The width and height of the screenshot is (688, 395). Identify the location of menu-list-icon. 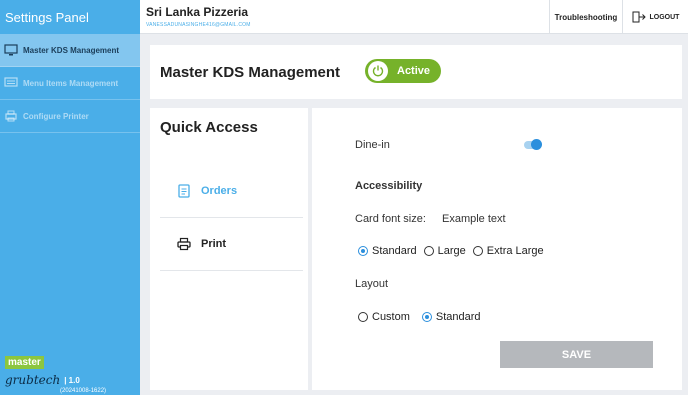
(11, 82).